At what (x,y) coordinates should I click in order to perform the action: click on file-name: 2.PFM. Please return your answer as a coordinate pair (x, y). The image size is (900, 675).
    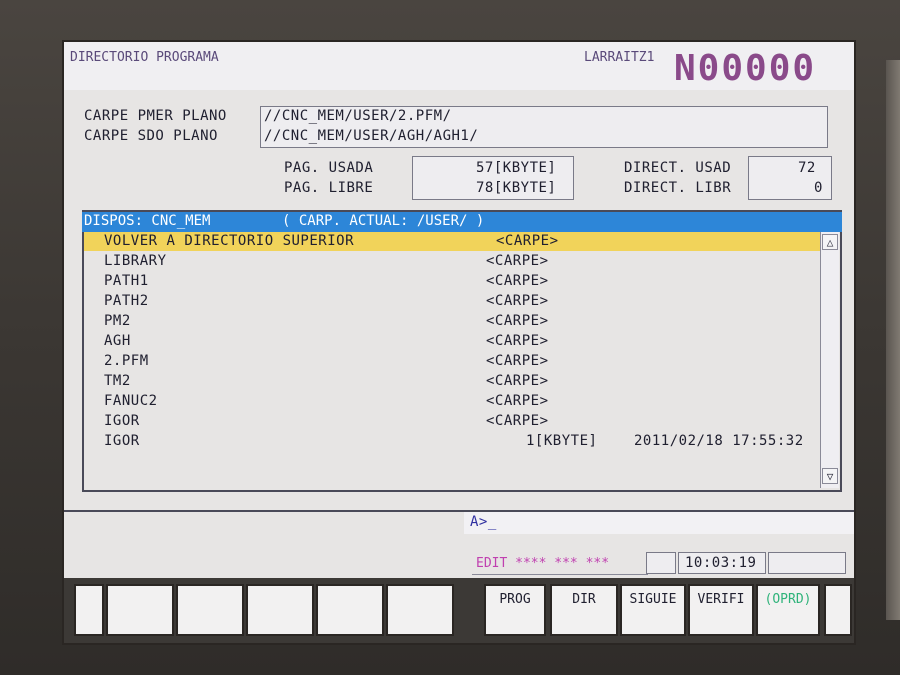
    Looking at the image, I should click on (126, 361).